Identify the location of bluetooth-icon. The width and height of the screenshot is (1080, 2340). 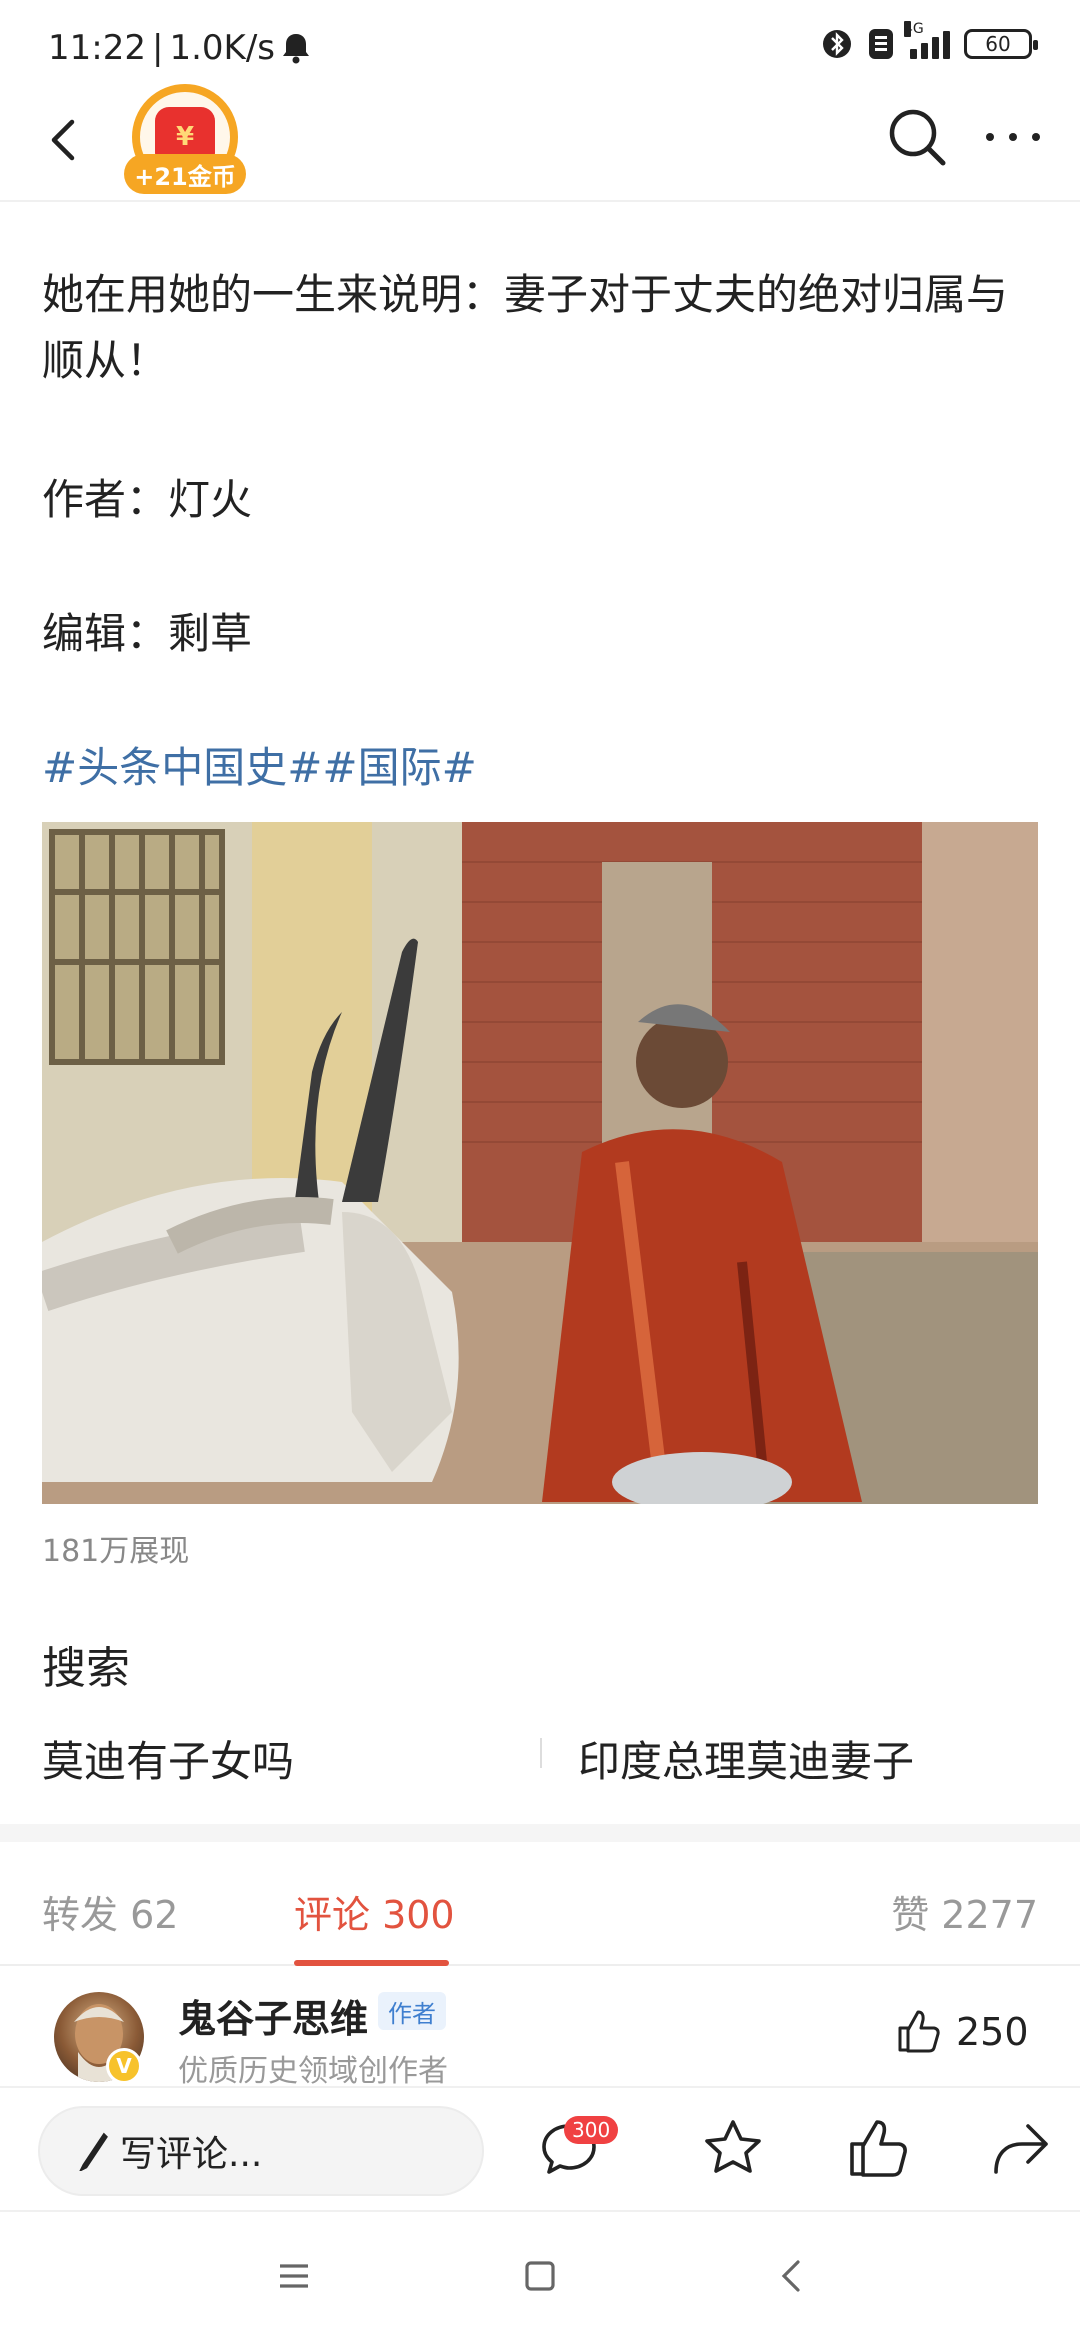
(837, 44).